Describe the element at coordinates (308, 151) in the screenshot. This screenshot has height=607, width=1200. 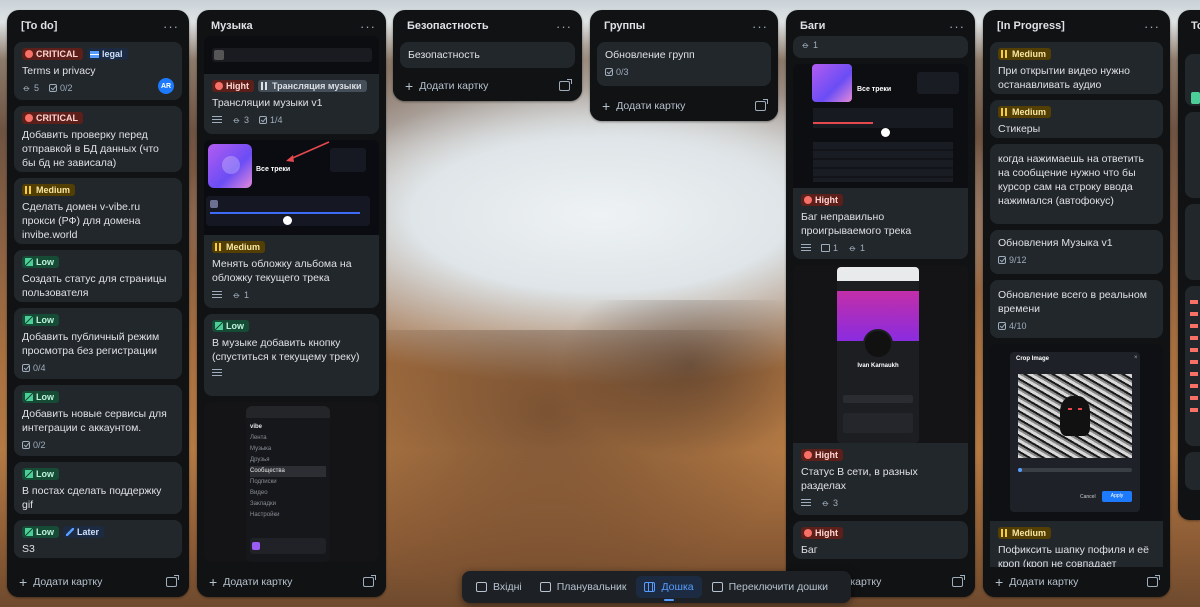
I see `arrow-annotation` at that location.